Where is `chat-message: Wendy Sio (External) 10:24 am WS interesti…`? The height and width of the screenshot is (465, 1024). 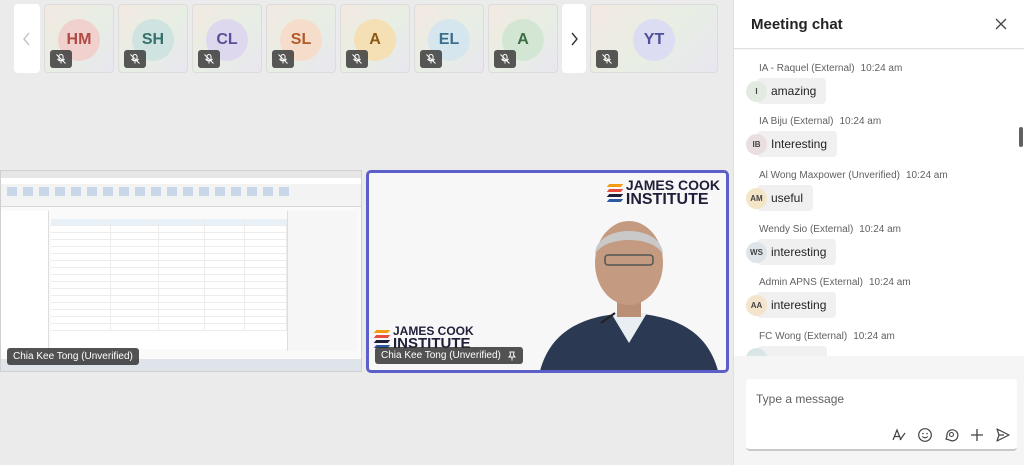 chat-message: Wendy Sio (External) 10:24 am WS interesti… is located at coordinates (823, 244).